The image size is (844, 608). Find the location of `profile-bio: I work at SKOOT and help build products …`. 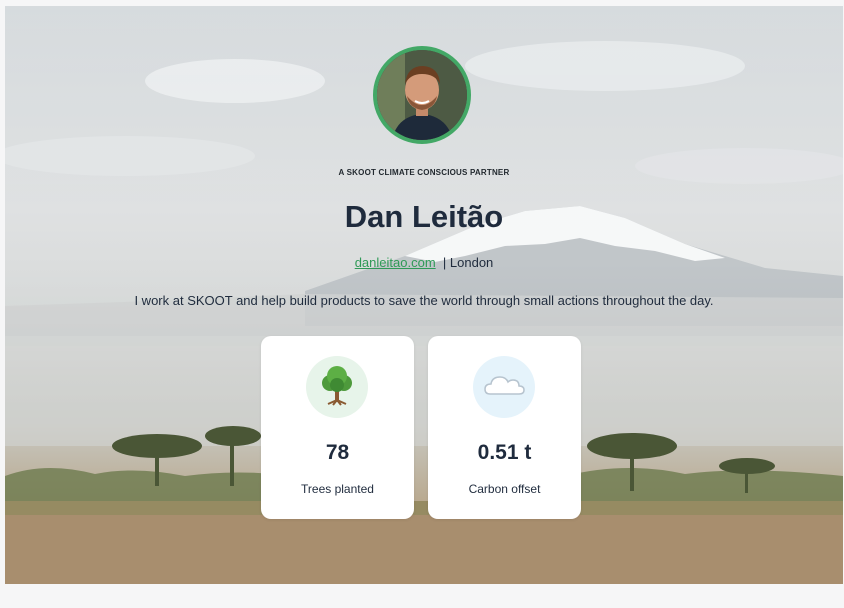

profile-bio: I work at SKOOT and help build products … is located at coordinates (424, 300).